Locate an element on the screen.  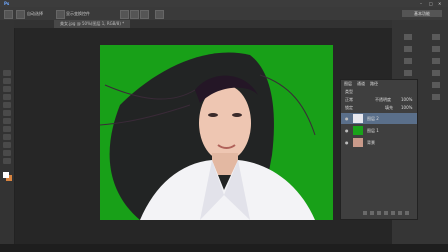
delete-layer-icon is located at coordinates (407, 213).